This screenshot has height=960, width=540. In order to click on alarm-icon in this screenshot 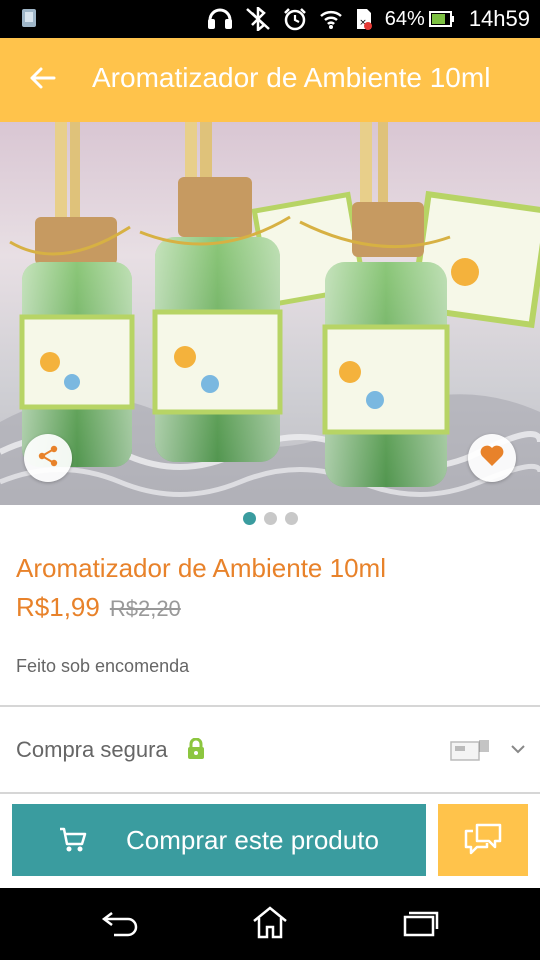, I will do `click(295, 19)`.